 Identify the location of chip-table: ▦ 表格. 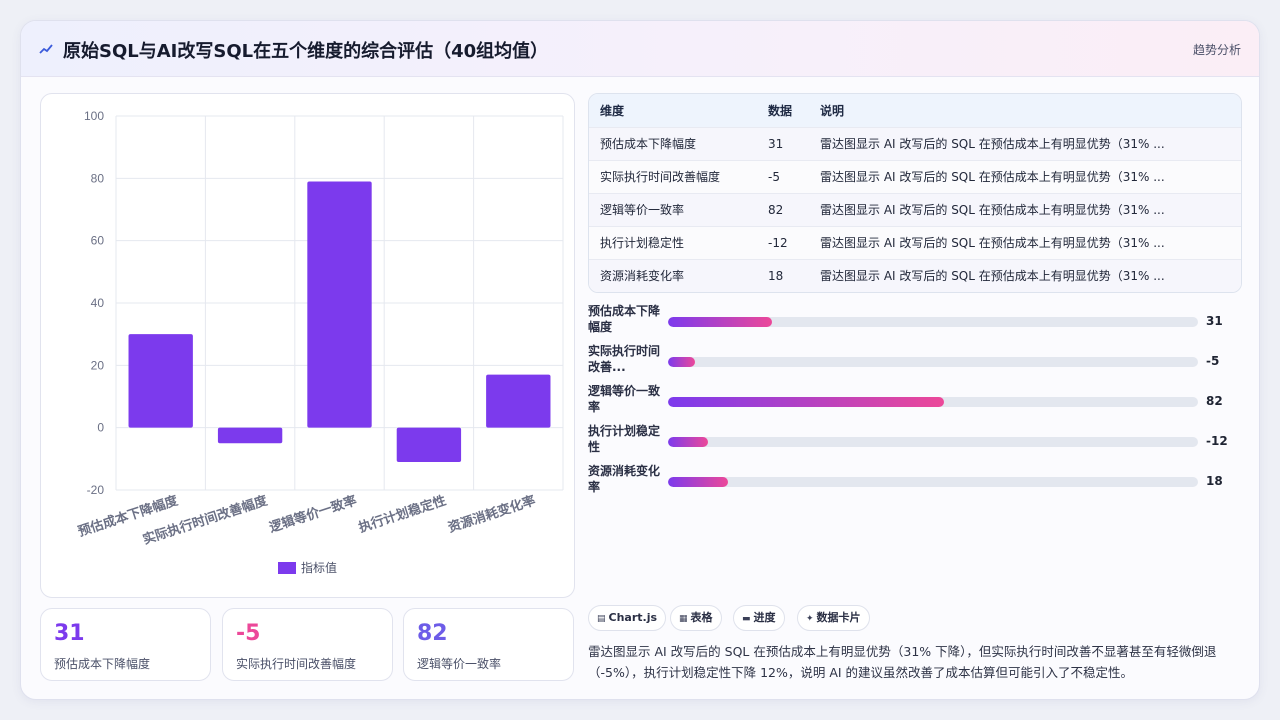
(696, 618).